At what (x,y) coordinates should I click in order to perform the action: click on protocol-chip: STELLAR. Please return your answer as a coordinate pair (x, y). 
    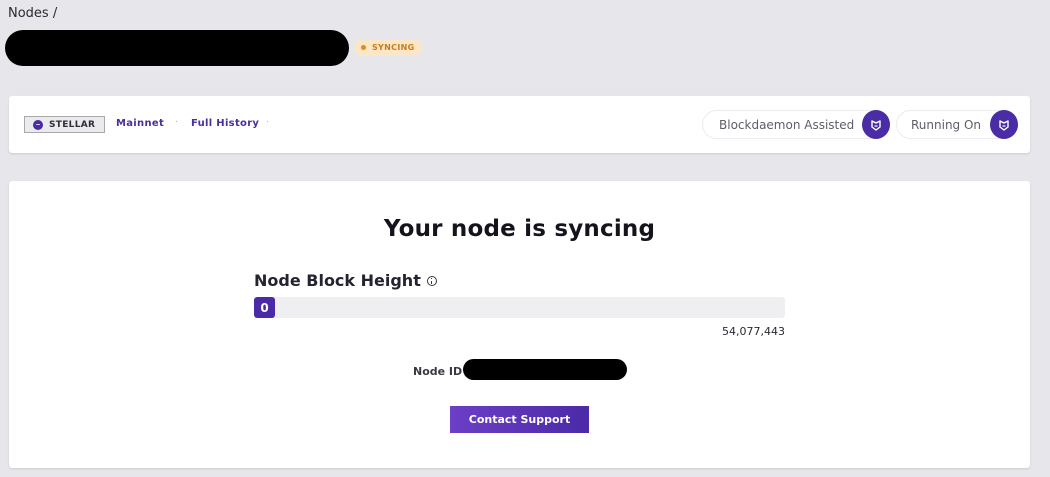
    Looking at the image, I should click on (65, 124).